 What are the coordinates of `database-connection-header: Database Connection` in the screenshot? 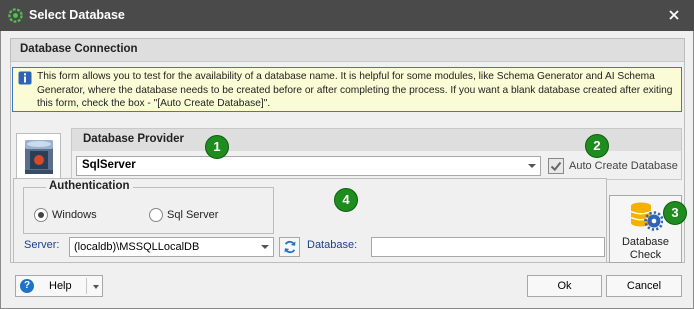 It's located at (347, 50).